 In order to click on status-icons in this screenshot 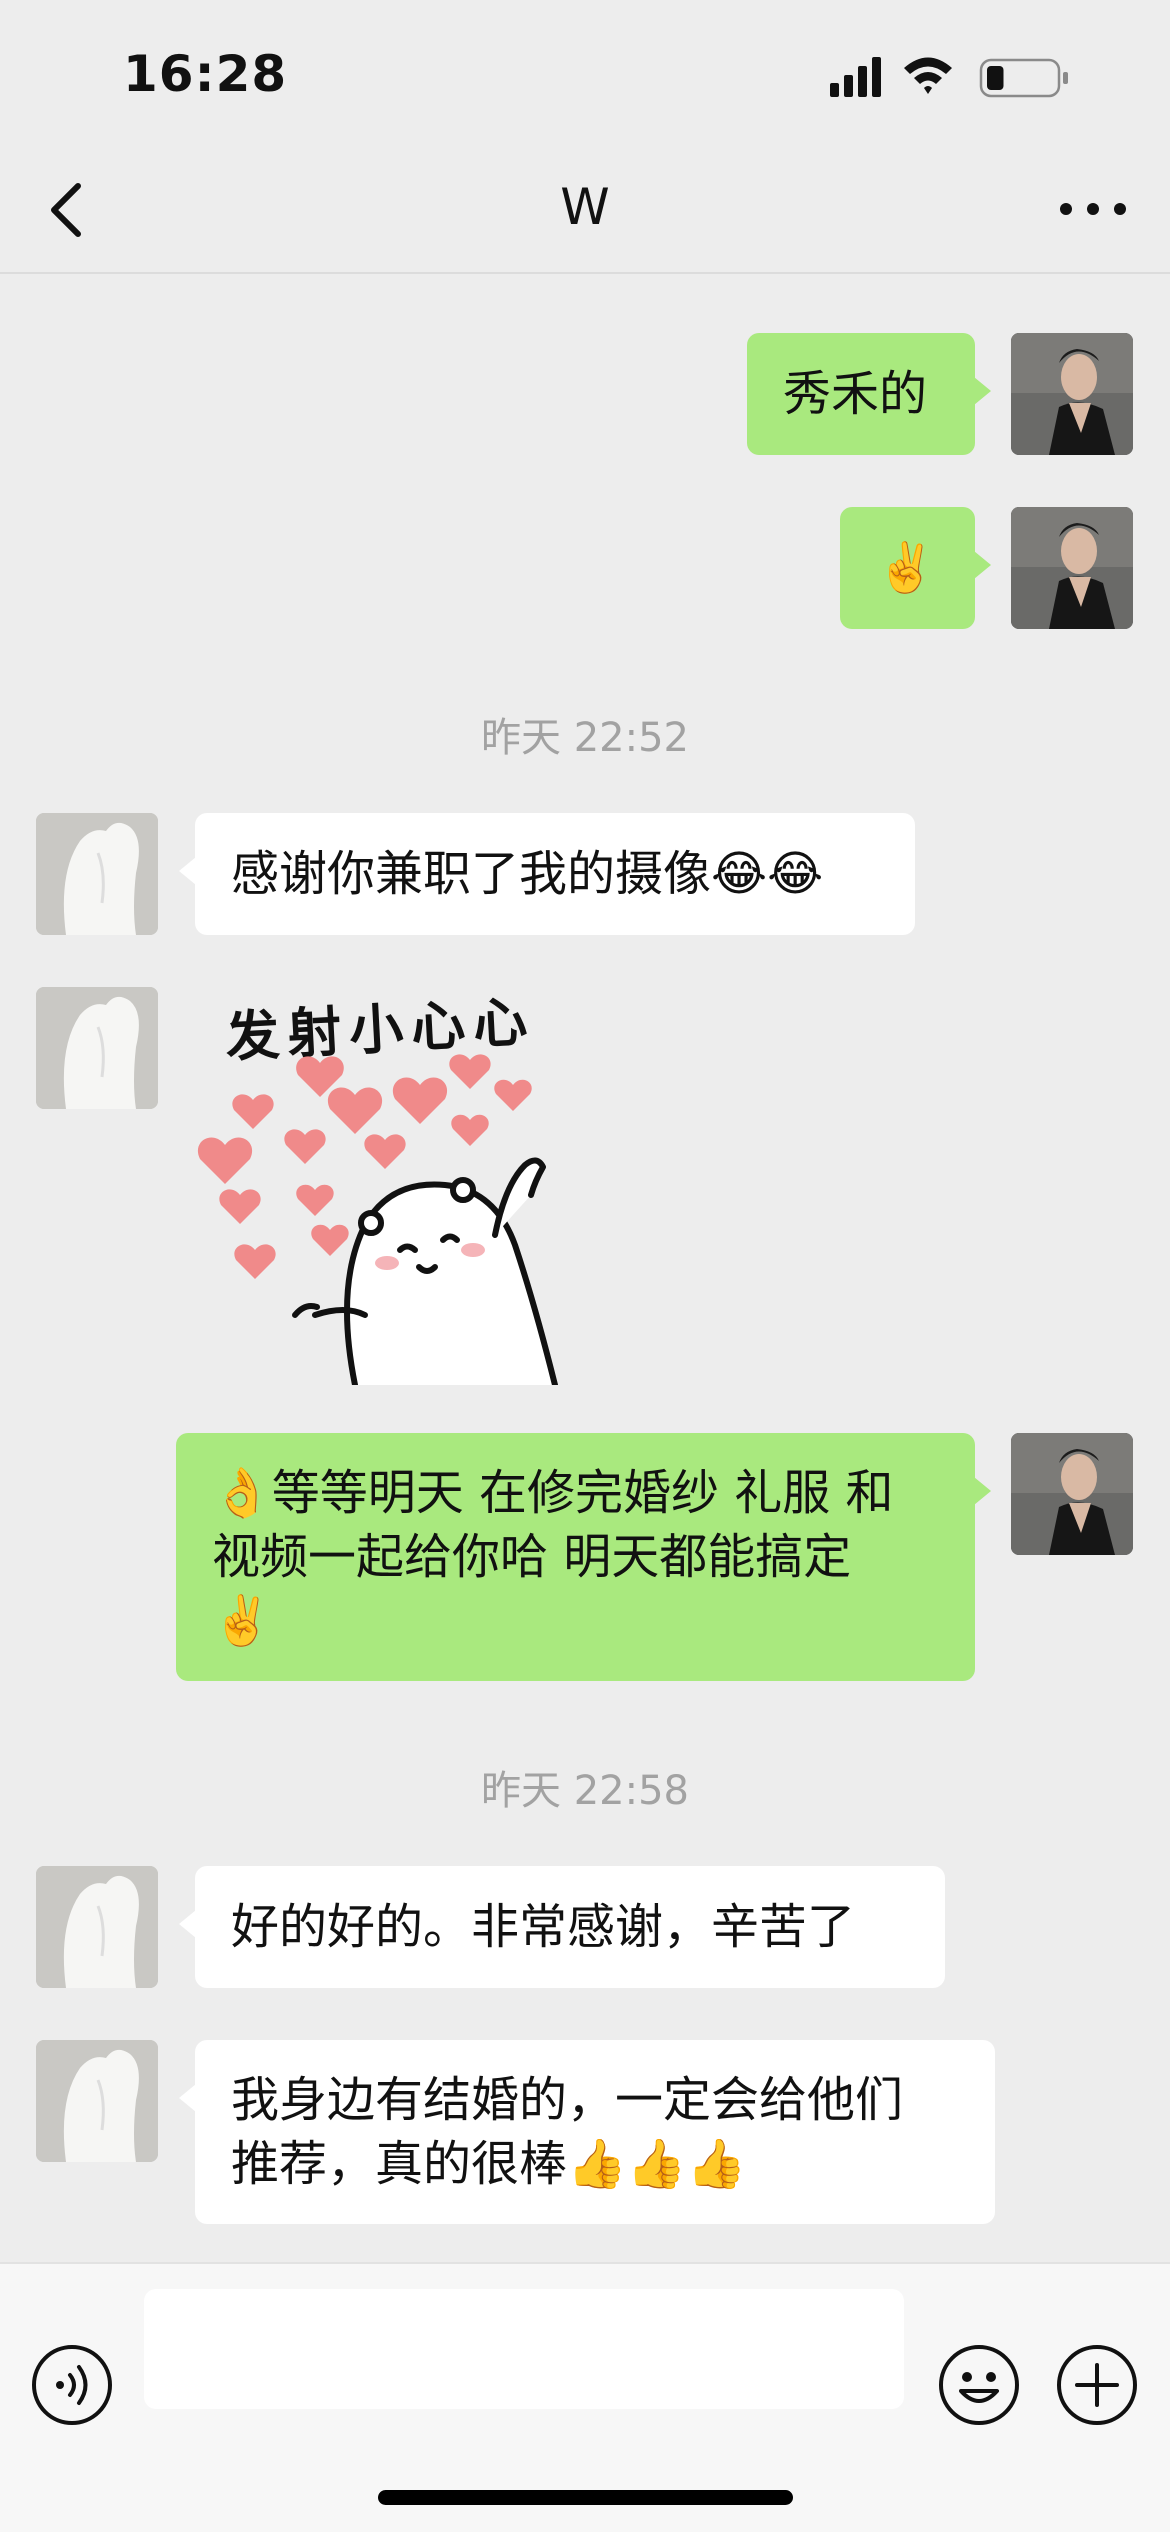, I will do `click(949, 77)`.